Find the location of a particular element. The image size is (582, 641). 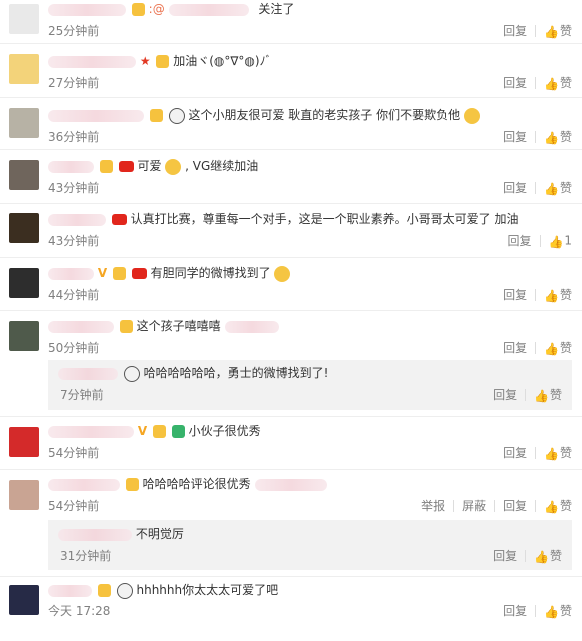

report-button: 举报 is located at coordinates (433, 506).